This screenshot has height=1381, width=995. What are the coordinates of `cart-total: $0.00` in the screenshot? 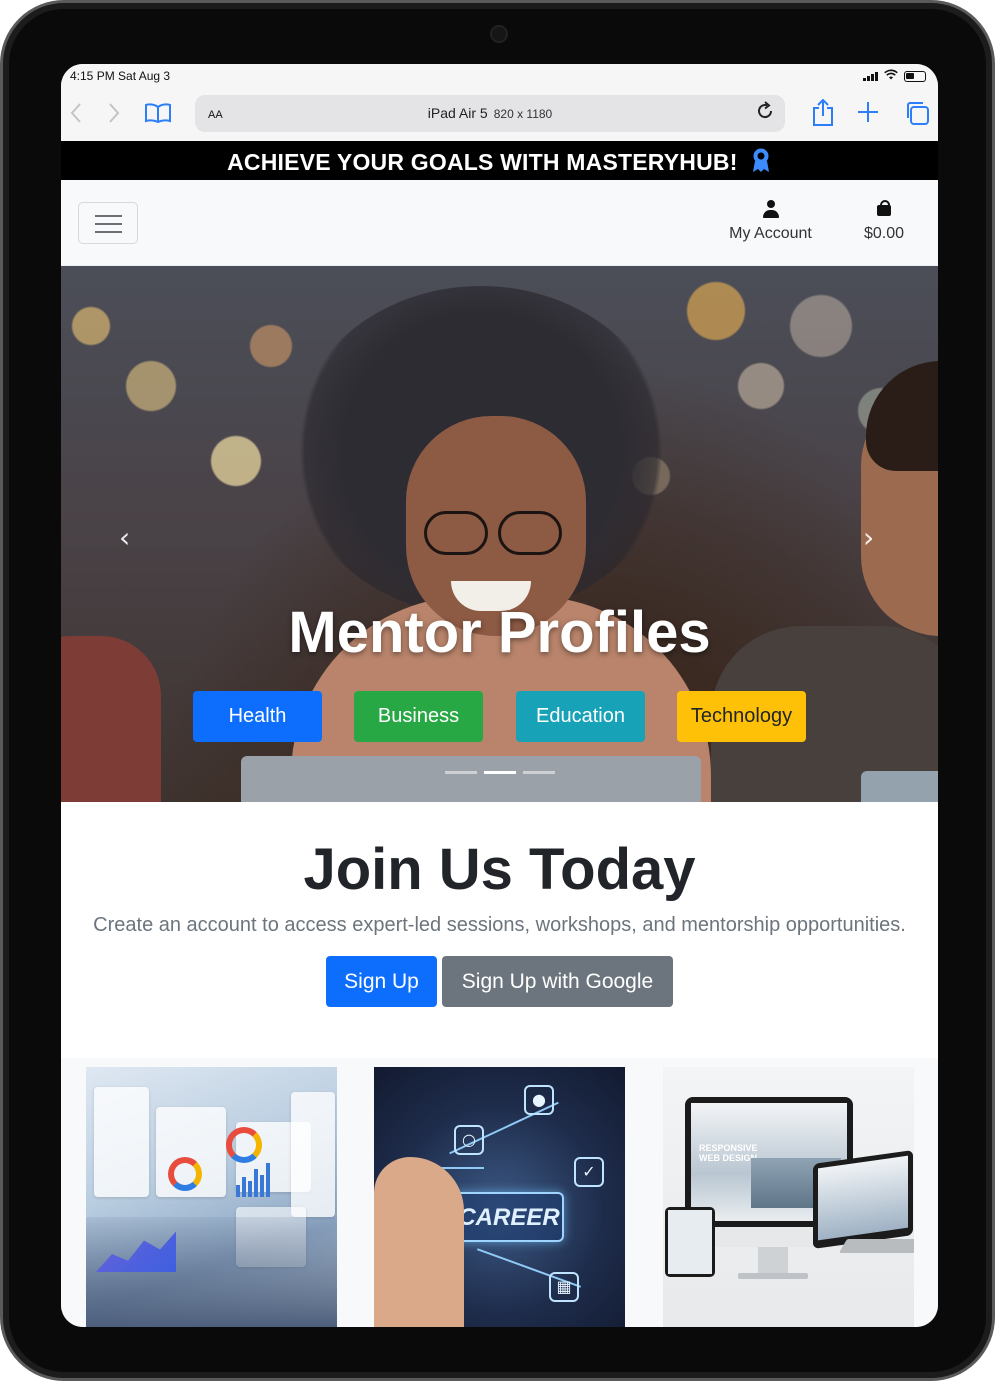 It's located at (884, 233).